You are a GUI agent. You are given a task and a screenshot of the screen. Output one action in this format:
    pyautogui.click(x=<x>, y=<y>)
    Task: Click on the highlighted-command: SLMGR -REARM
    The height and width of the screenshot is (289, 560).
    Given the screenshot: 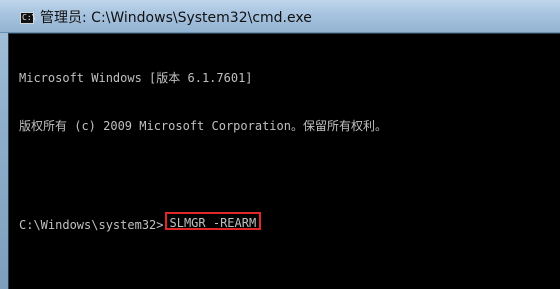 What is the action you would take?
    pyautogui.click(x=213, y=221)
    